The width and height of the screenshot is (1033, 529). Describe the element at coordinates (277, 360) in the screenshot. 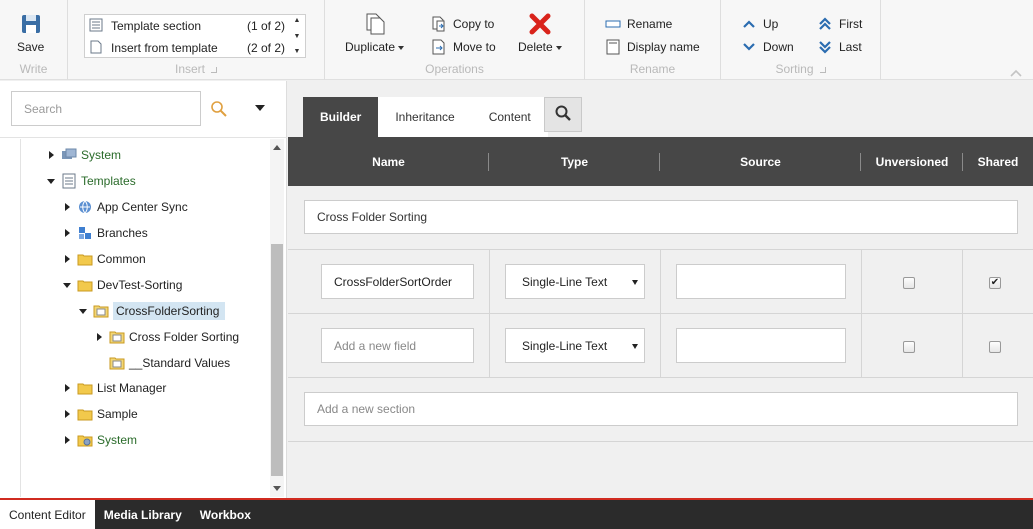

I see `scrollbar-thumb` at that location.